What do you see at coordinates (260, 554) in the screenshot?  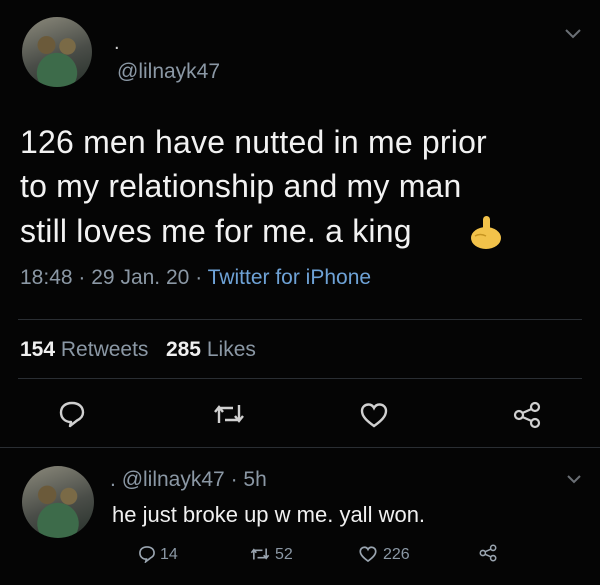 I see `reply-retweet-icon` at bounding box center [260, 554].